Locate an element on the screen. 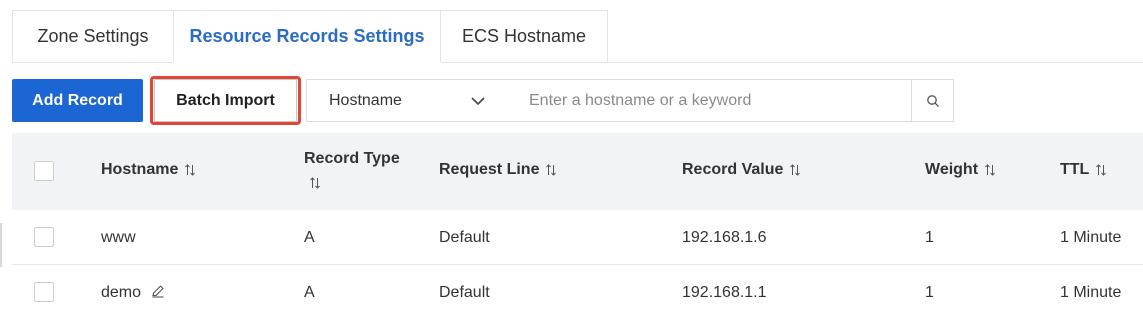  column-label: Record Value is located at coordinates (733, 169).